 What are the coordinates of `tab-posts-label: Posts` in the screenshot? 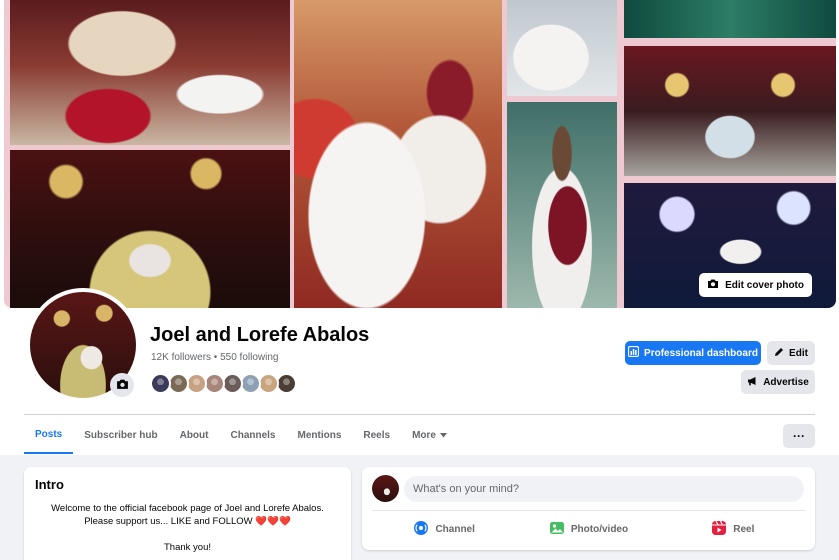 It's located at (49, 434).